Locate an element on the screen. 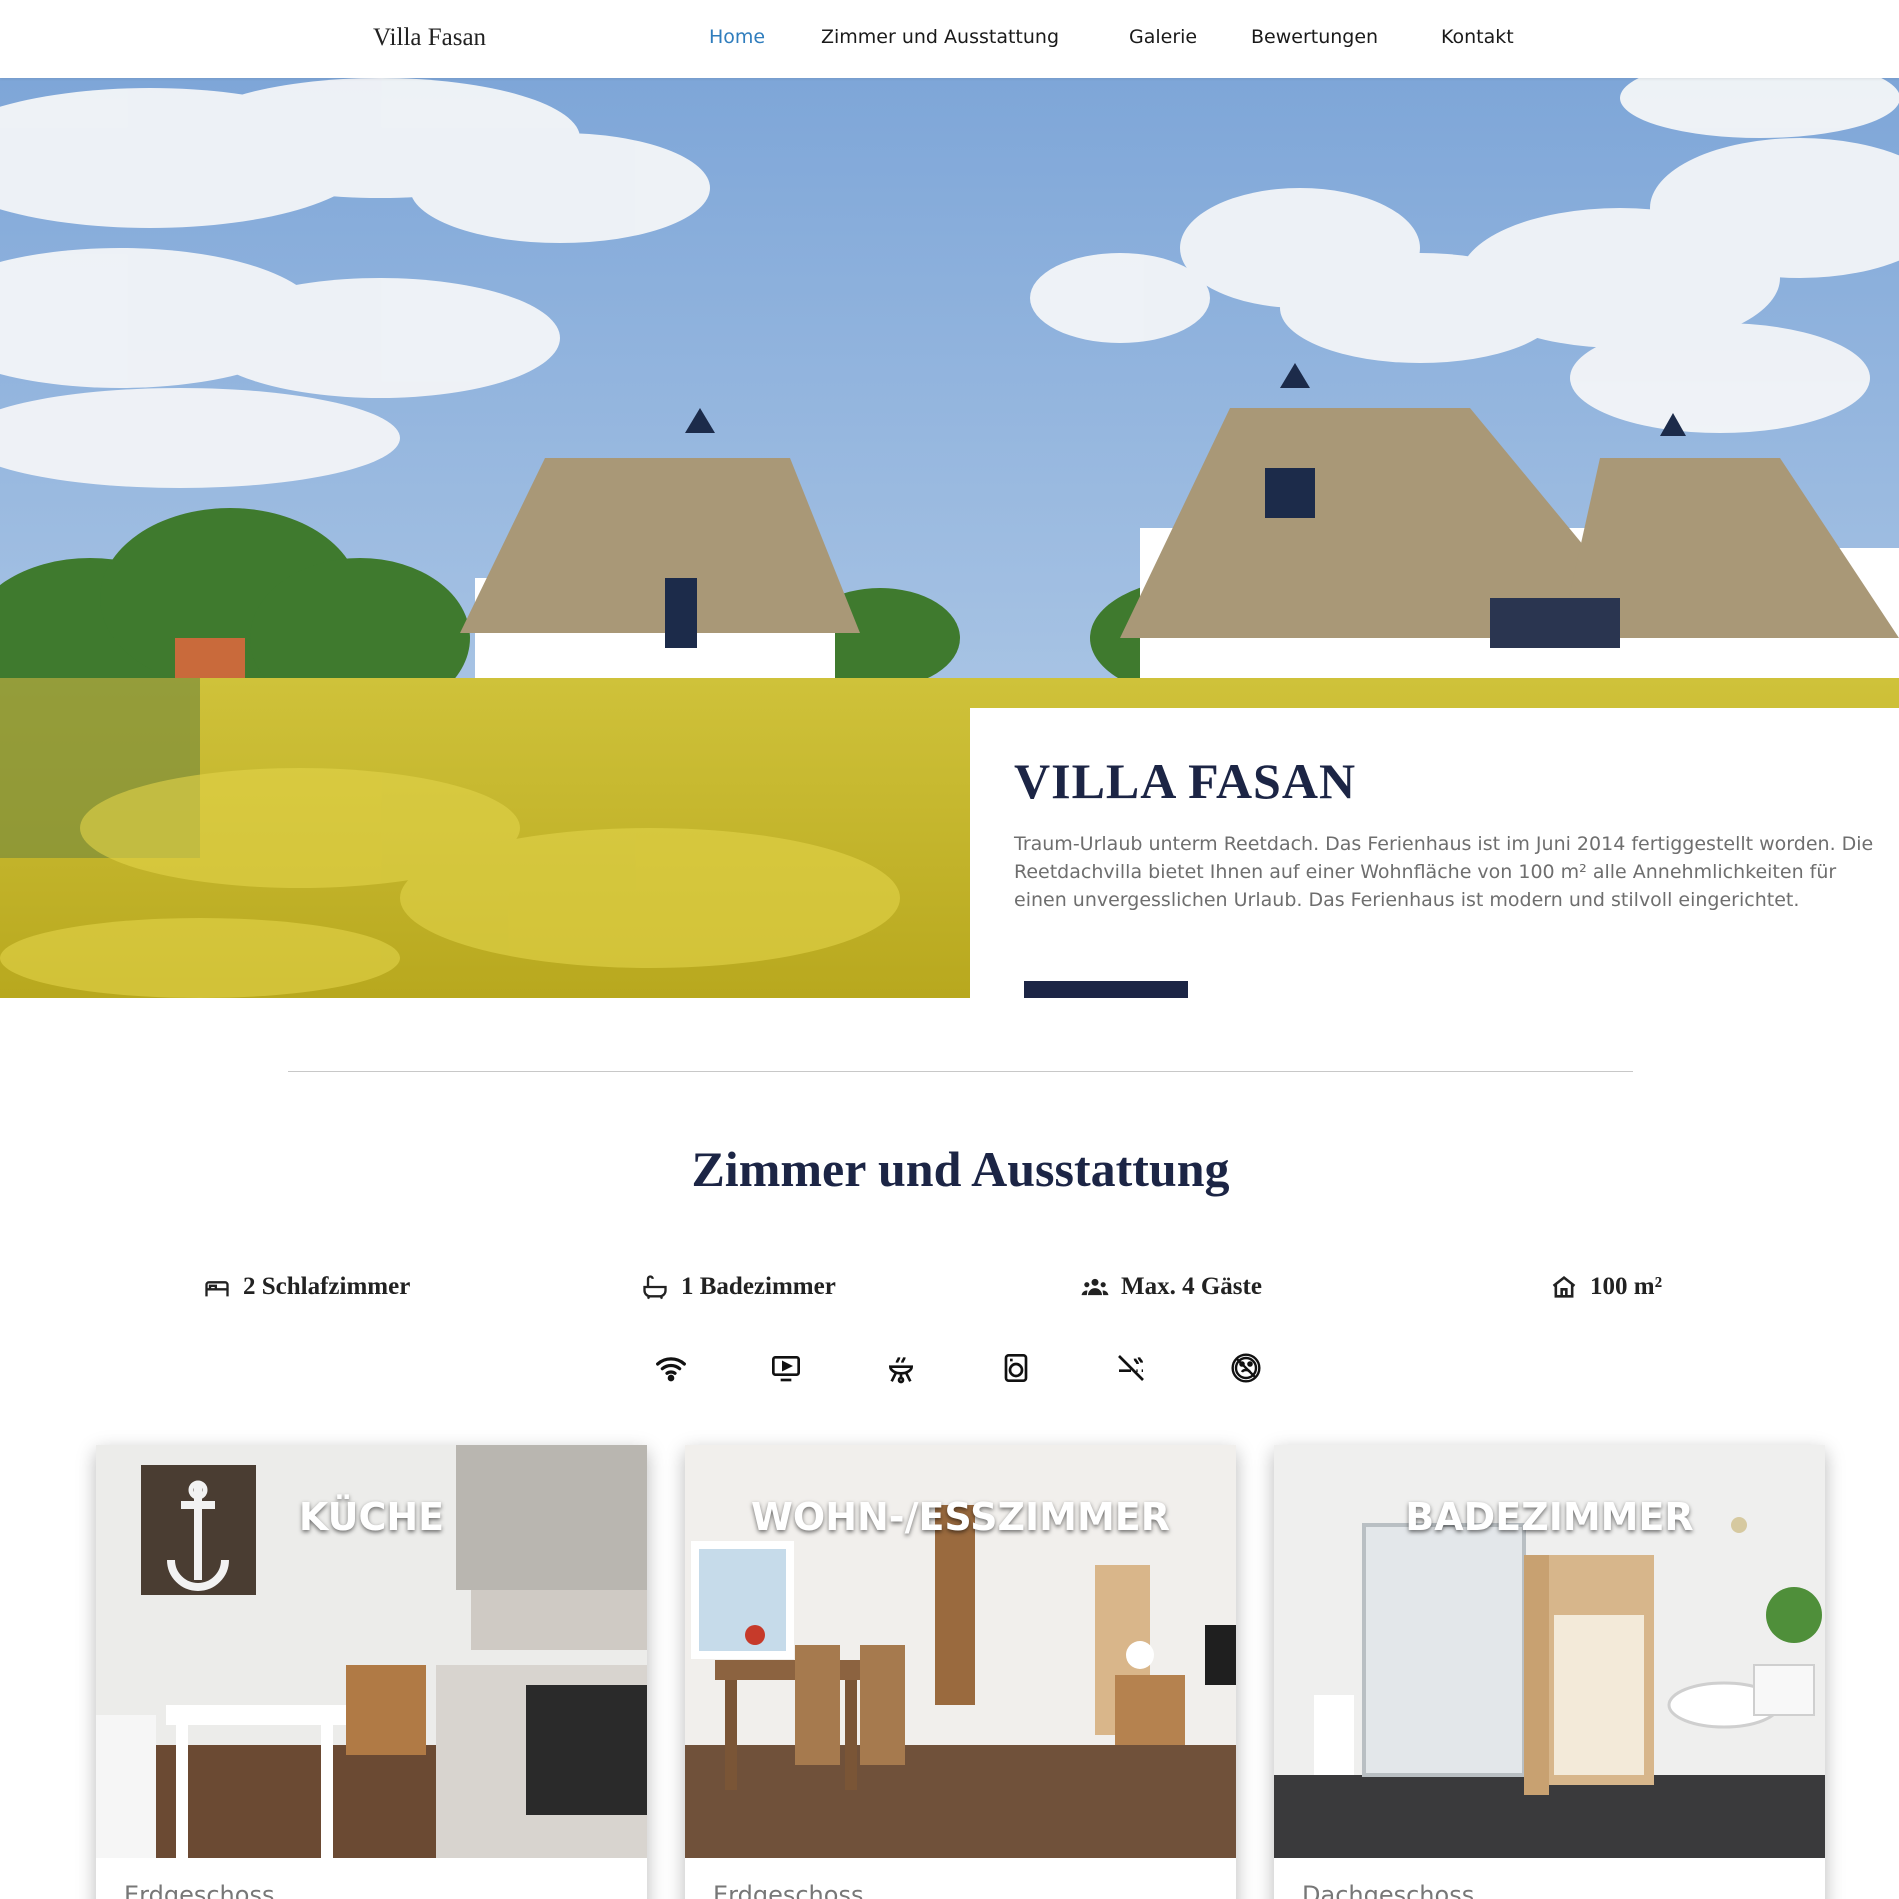  tv-icon is located at coordinates (786, 1369).